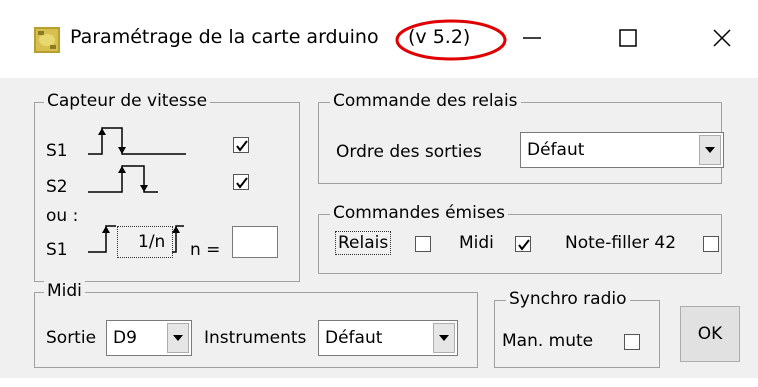 This screenshot has width=758, height=387. Describe the element at coordinates (125, 338) in the screenshot. I see `sortie-value: D9` at that location.